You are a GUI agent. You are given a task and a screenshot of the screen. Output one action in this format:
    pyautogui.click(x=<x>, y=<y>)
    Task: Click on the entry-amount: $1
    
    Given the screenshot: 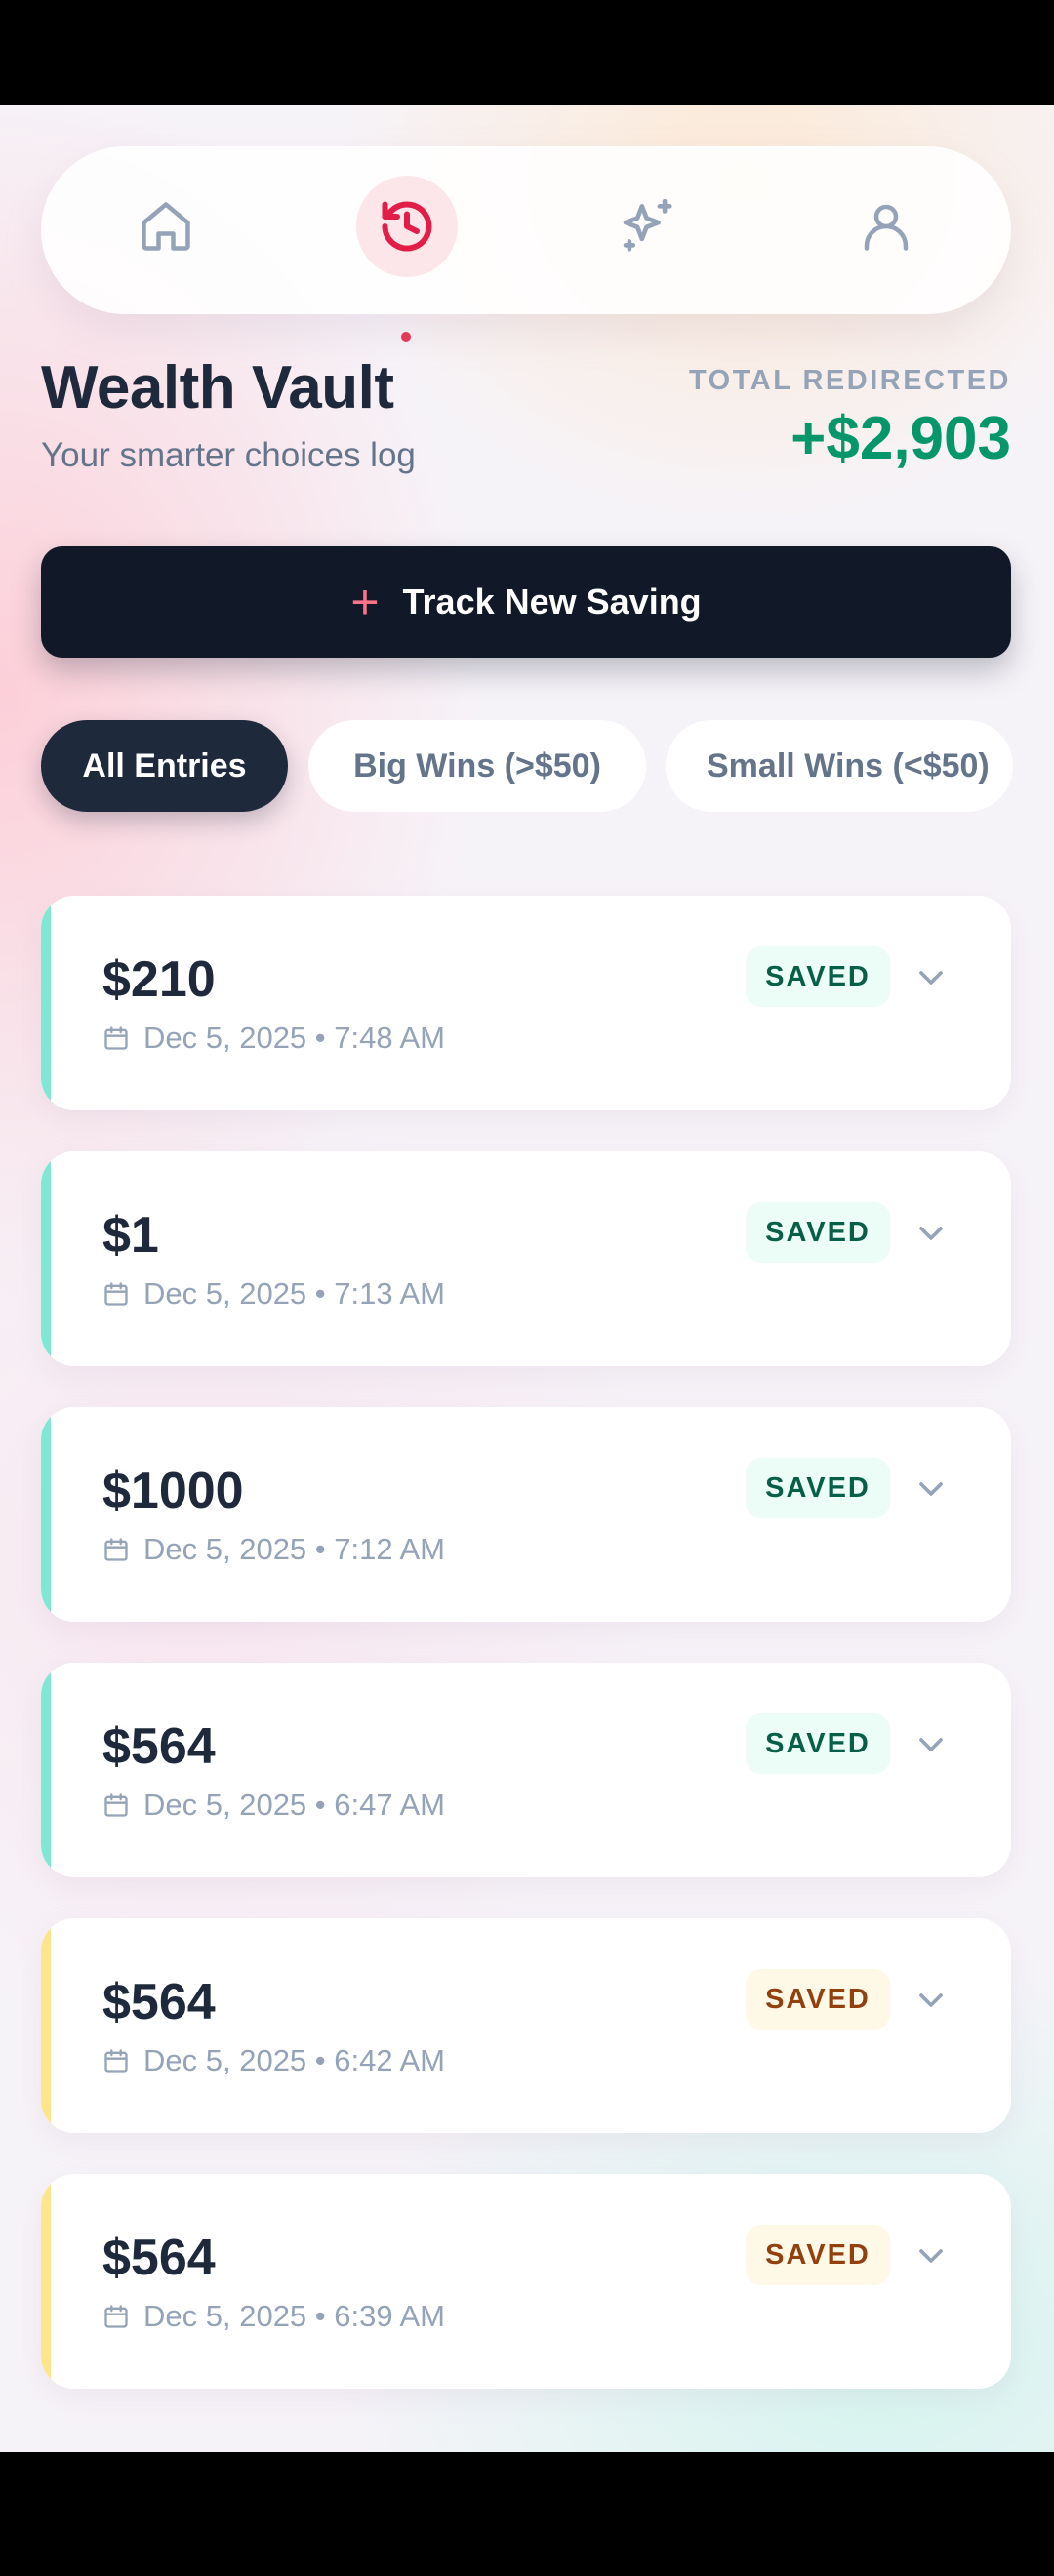 What is the action you would take?
    pyautogui.click(x=130, y=1235)
    